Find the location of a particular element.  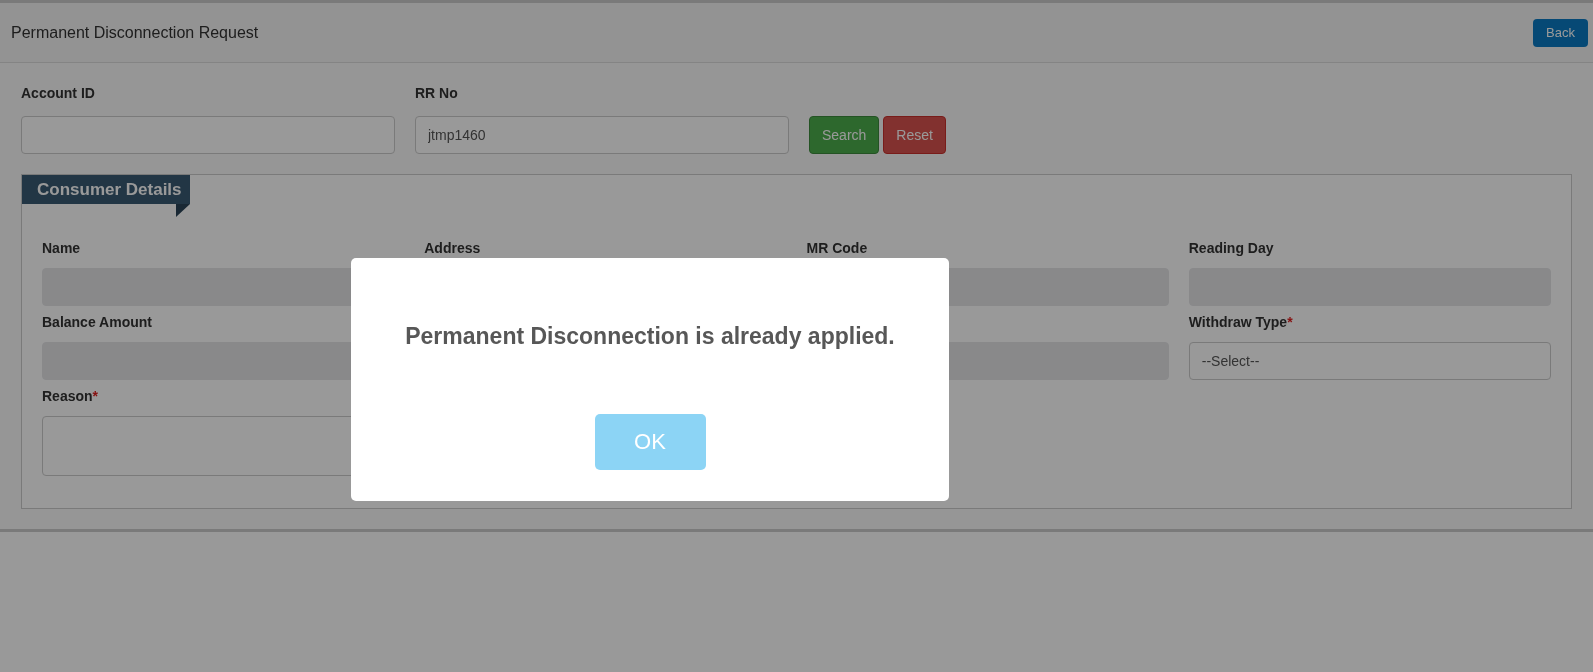

input-field is located at coordinates (208, 135).